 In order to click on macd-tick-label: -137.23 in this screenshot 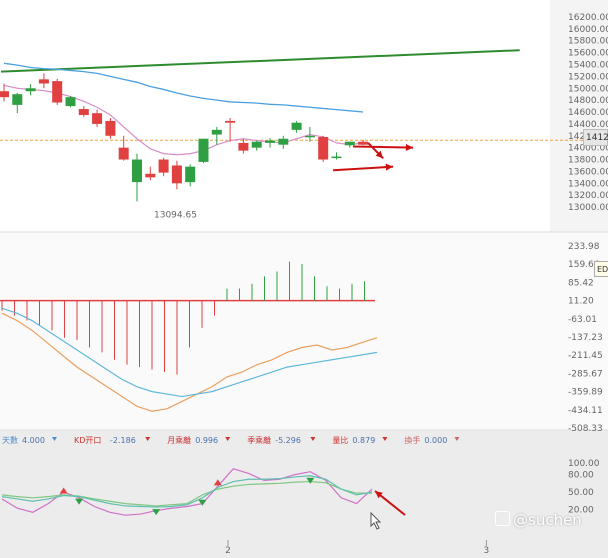, I will do `click(585, 338)`.